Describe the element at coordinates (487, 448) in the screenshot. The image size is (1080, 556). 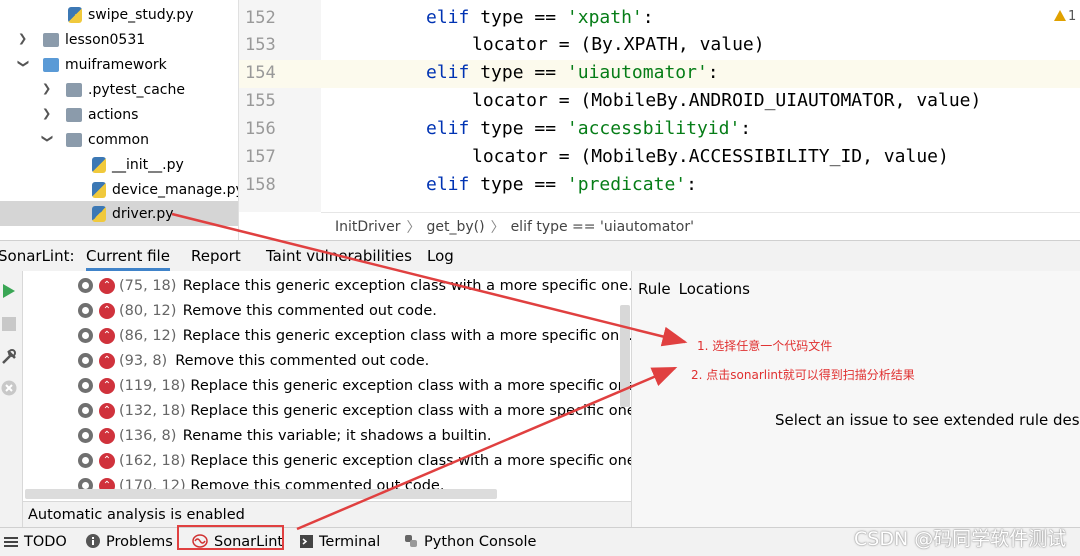
I see `arrow-to-step2` at that location.